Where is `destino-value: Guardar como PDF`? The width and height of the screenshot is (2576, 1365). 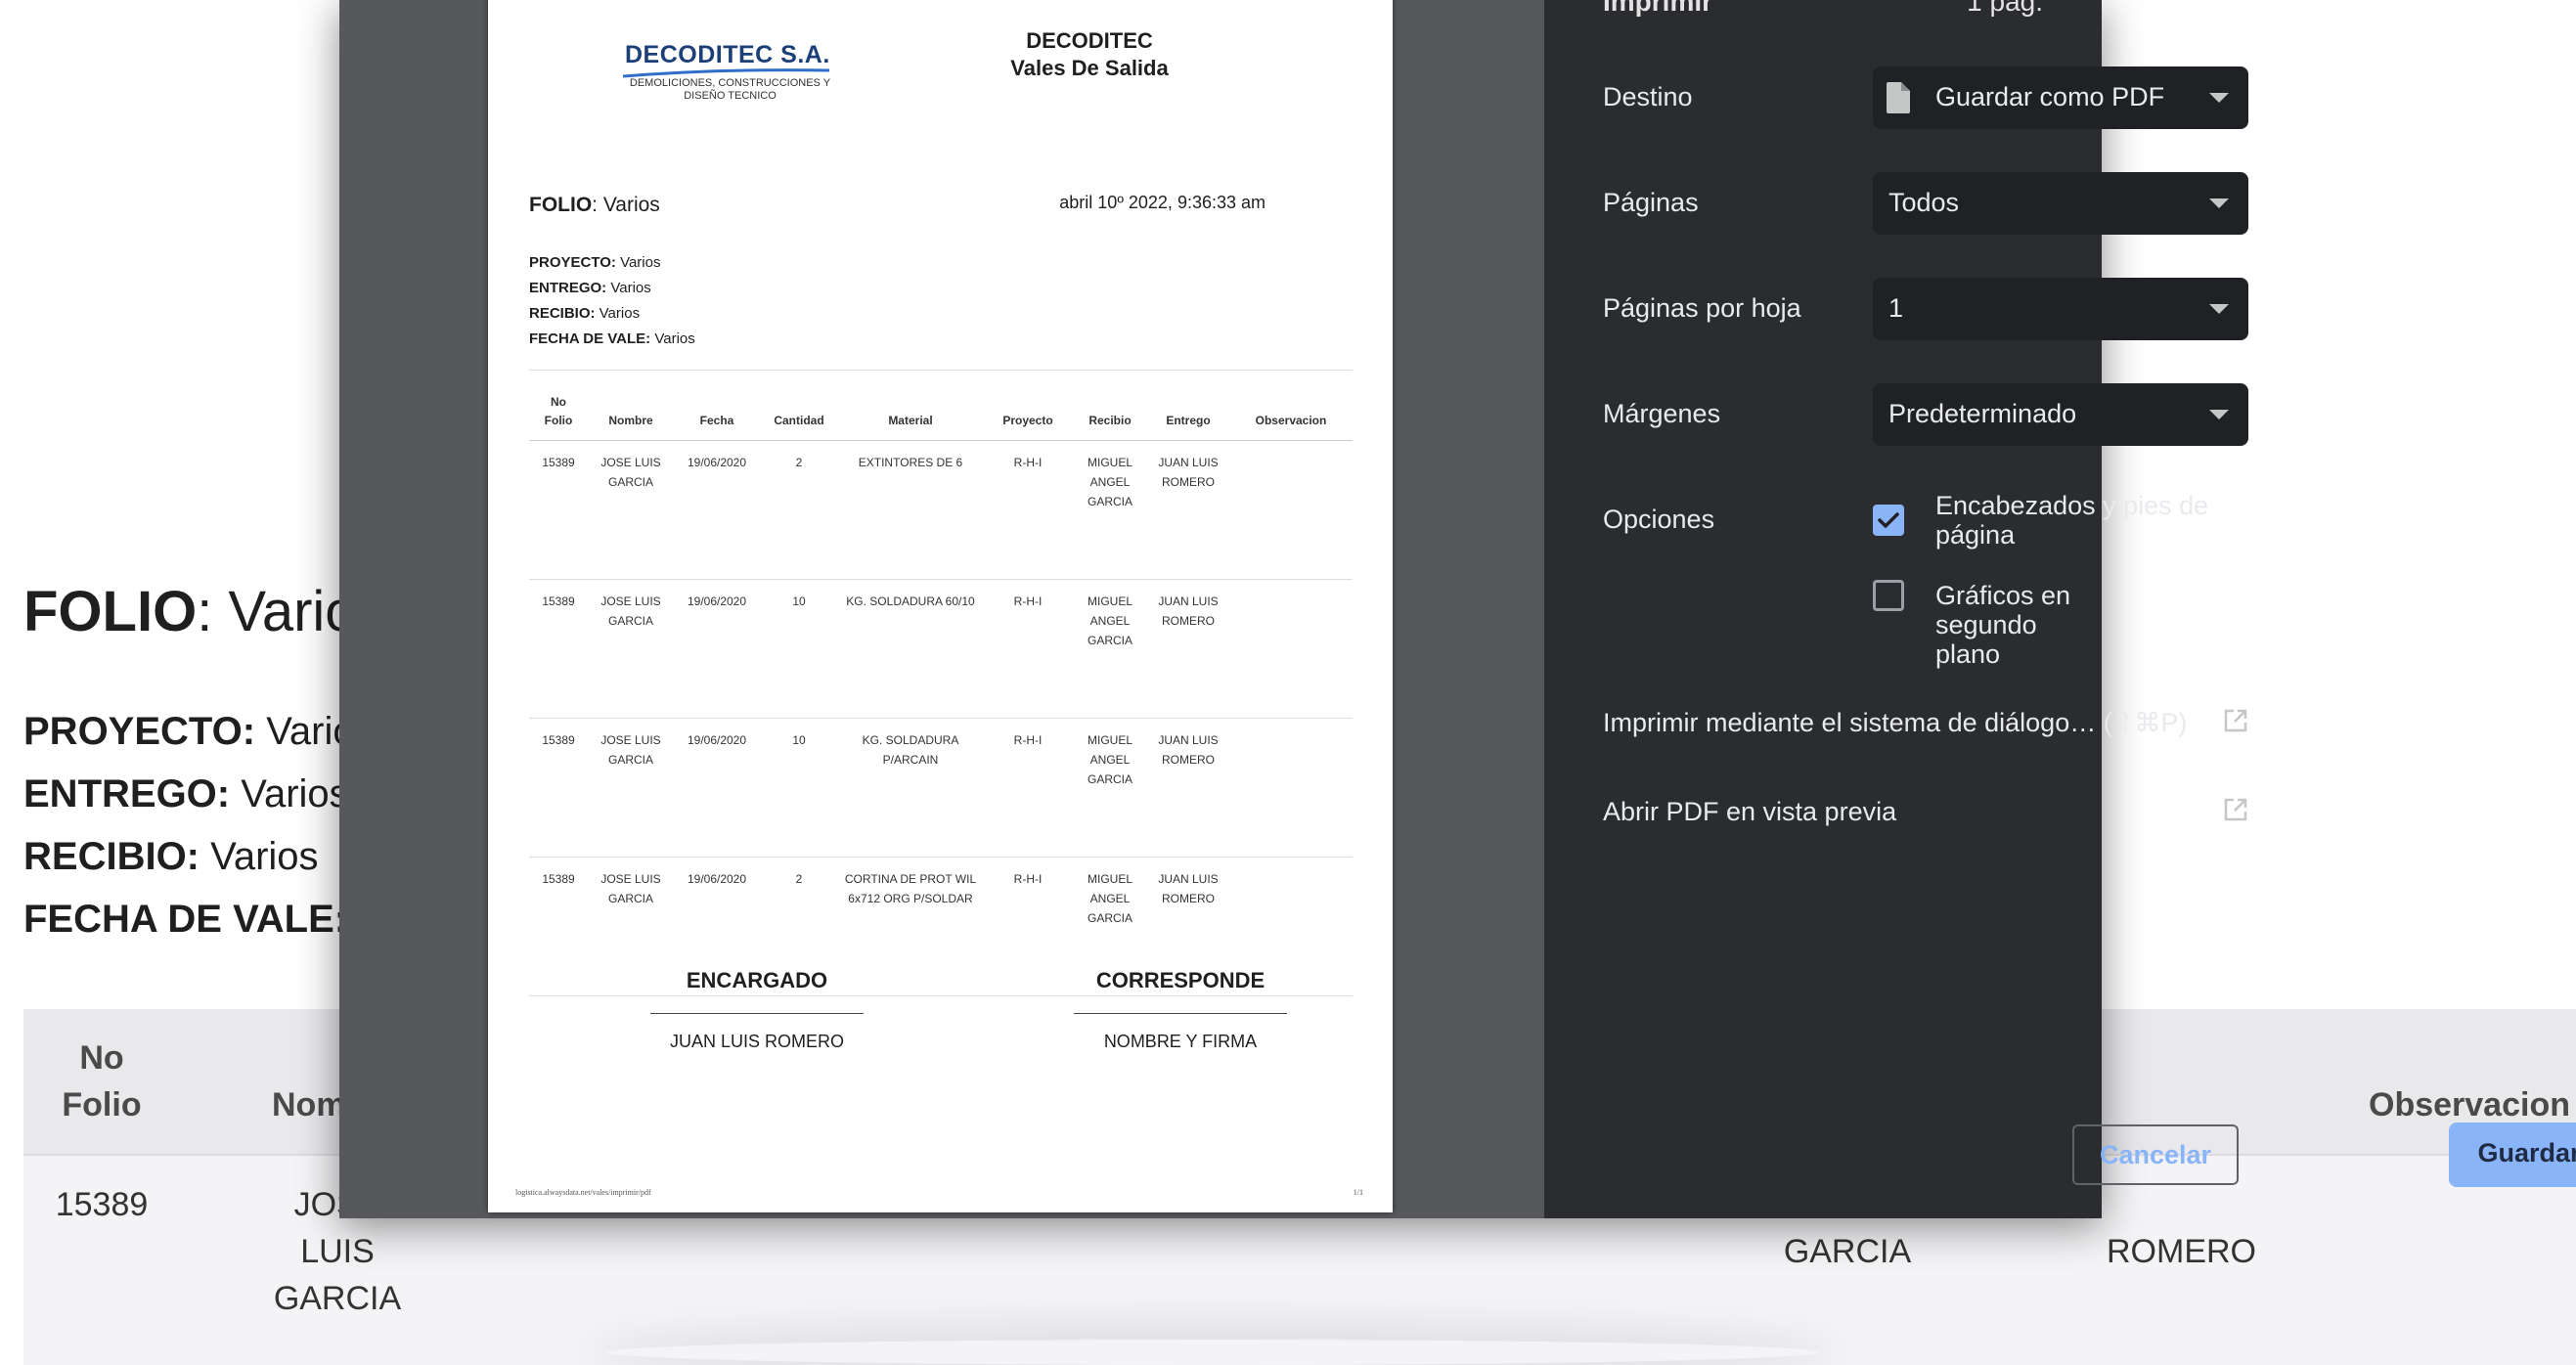
destino-value: Guardar como PDF is located at coordinates (2050, 96).